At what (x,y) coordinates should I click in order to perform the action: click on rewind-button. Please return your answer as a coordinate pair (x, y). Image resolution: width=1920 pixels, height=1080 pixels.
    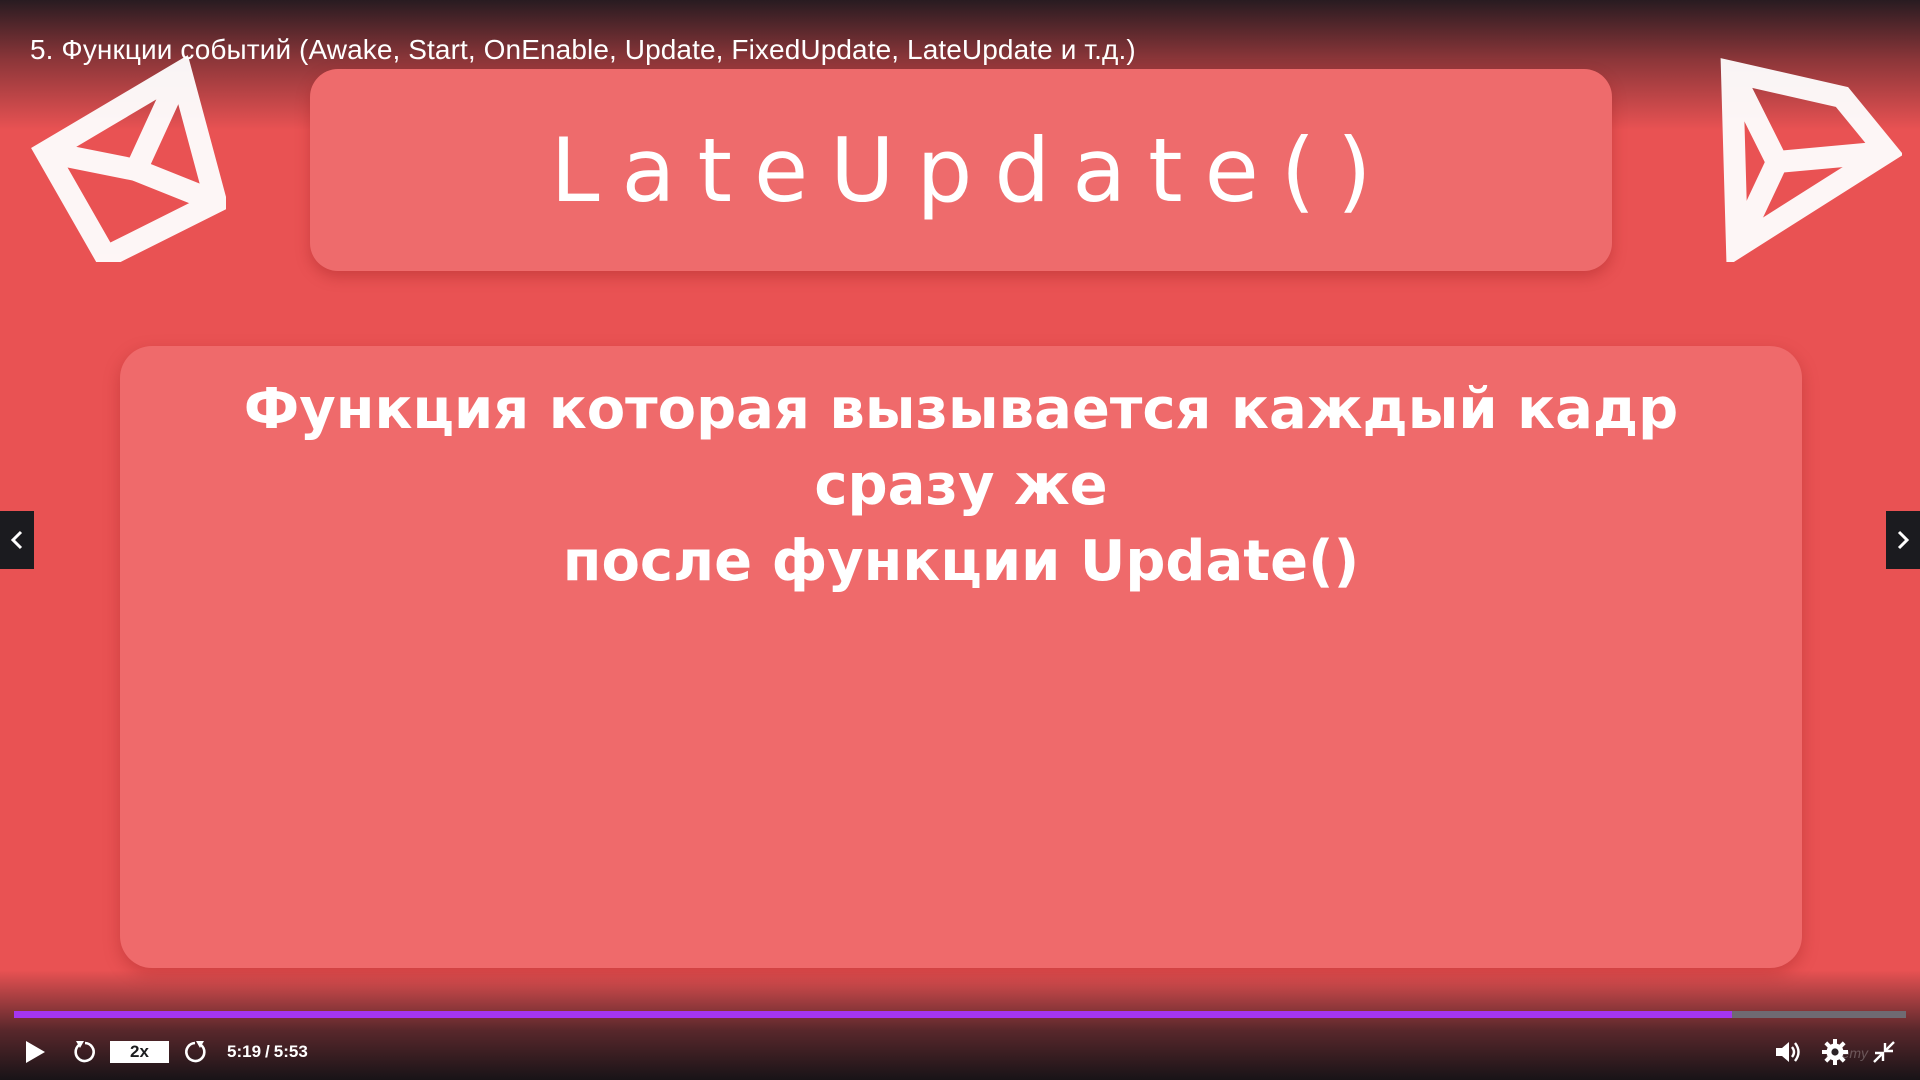
    Looking at the image, I should click on (85, 1052).